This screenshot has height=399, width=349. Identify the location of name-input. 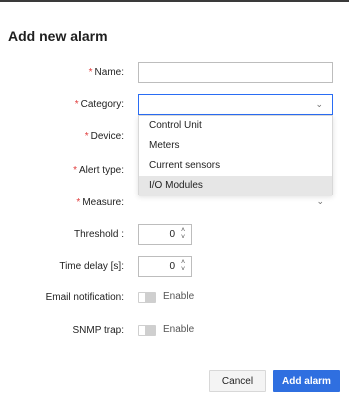
(235, 72).